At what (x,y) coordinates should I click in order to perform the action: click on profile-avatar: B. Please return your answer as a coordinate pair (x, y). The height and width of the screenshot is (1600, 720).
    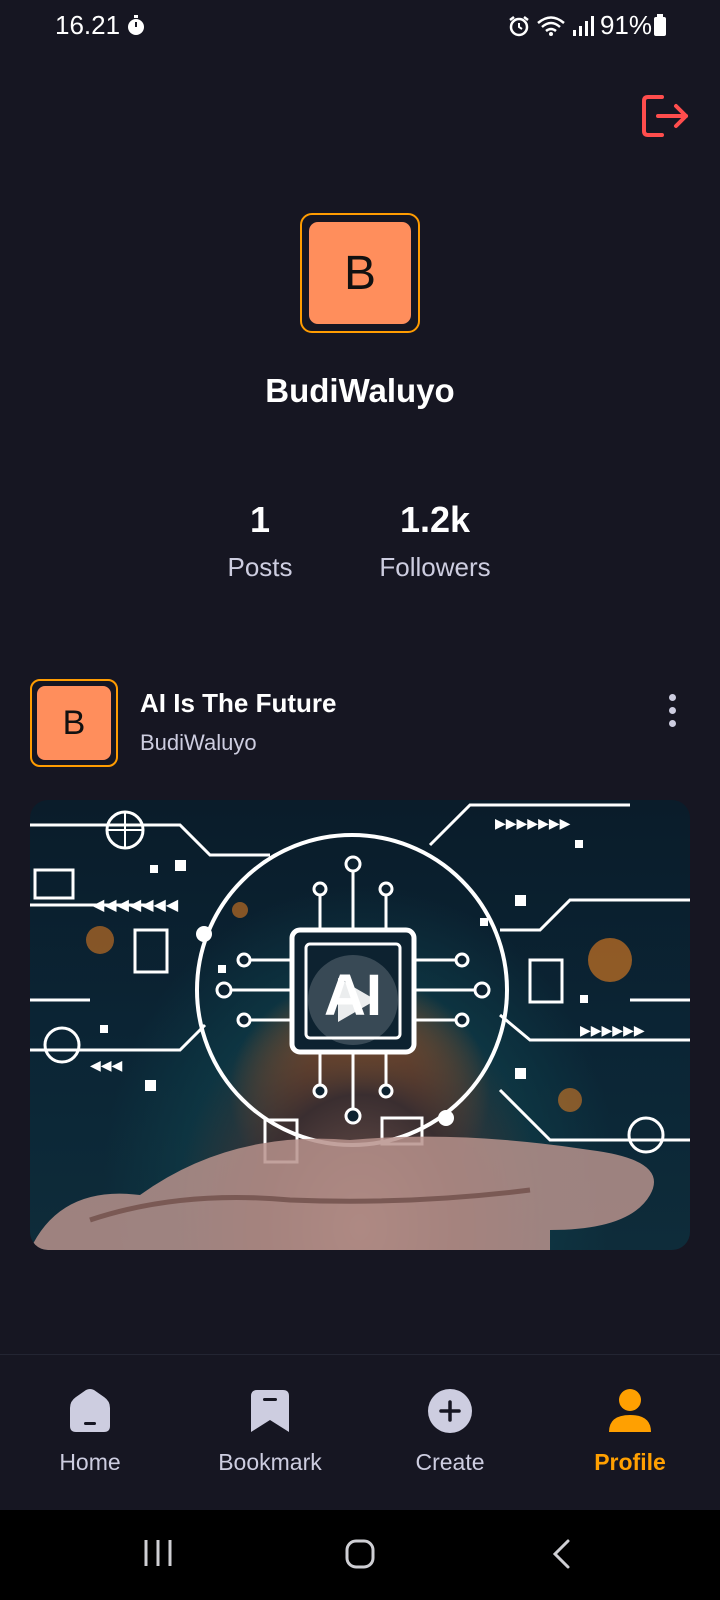
    Looking at the image, I should click on (360, 273).